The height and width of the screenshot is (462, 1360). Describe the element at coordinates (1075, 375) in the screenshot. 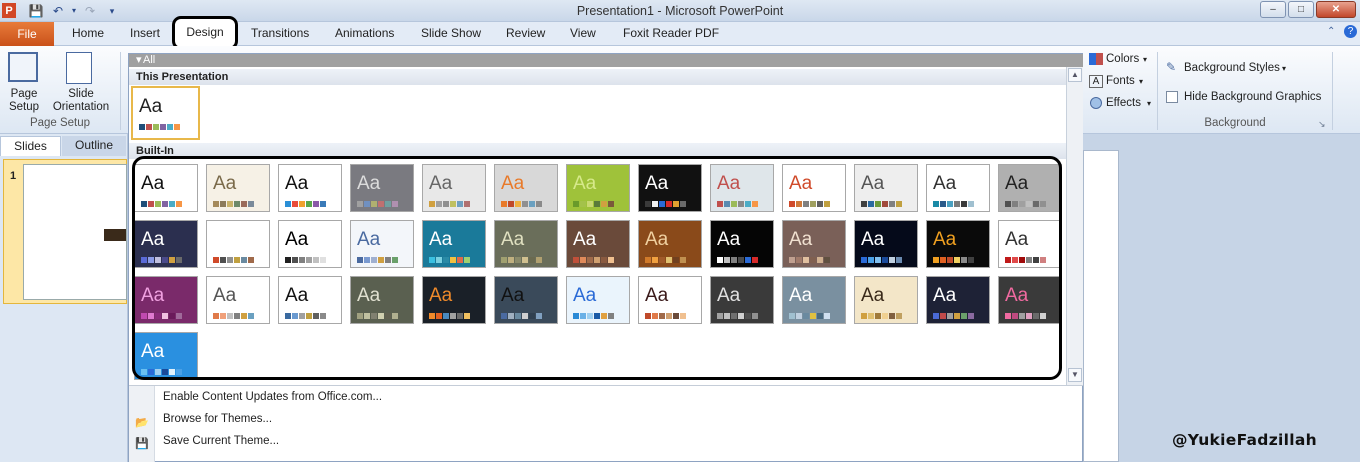

I see `scroll-down-icon: ▼` at that location.